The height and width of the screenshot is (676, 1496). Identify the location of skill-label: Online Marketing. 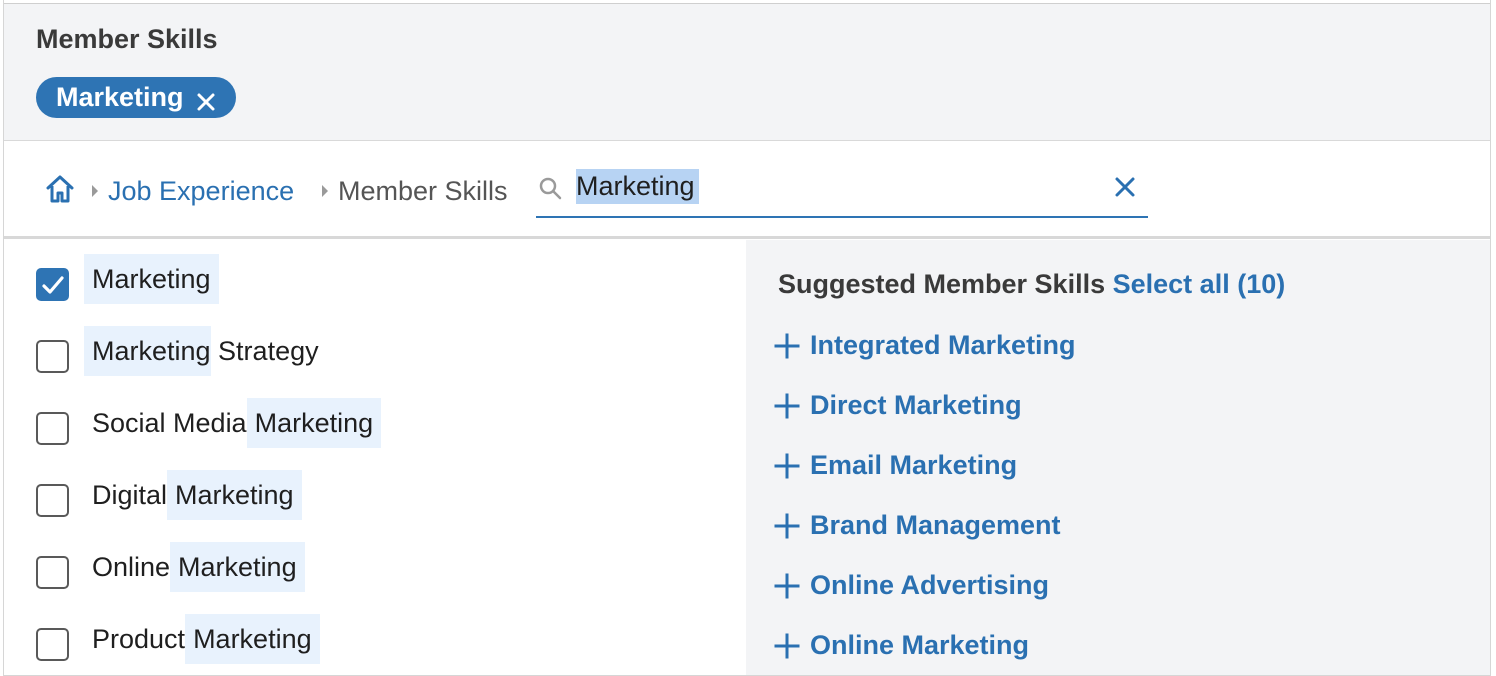
(194, 567).